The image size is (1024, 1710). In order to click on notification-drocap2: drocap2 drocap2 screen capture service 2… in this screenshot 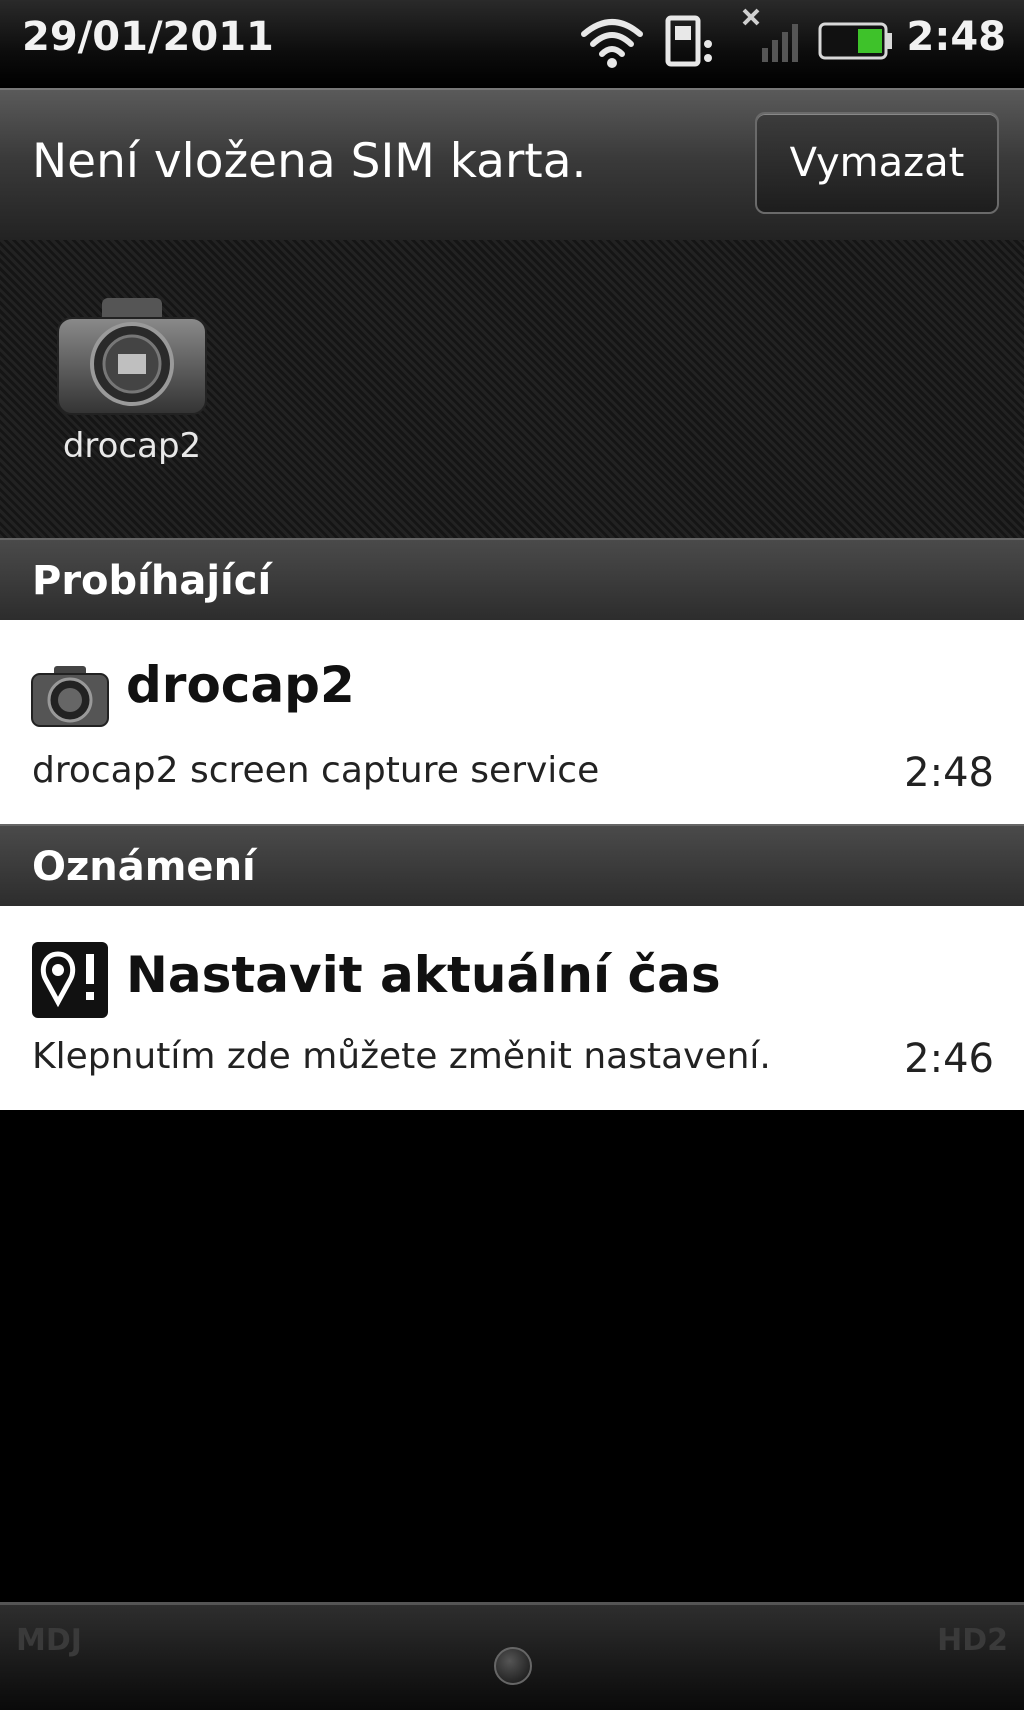, I will do `click(512, 722)`.